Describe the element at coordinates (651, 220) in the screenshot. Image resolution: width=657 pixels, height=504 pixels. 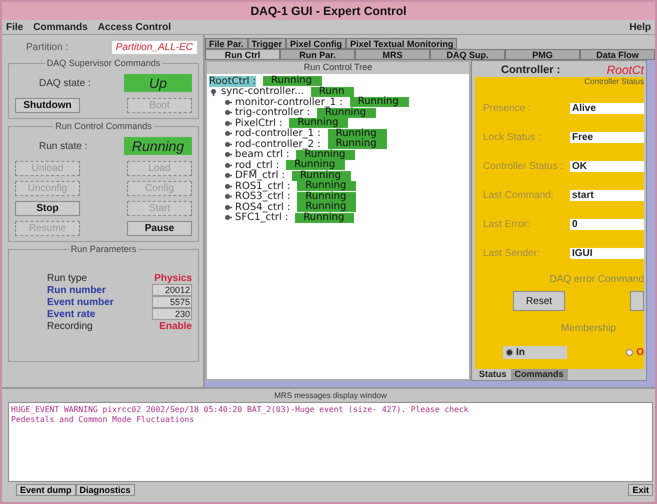
I see `vertical-scrollbar` at that location.